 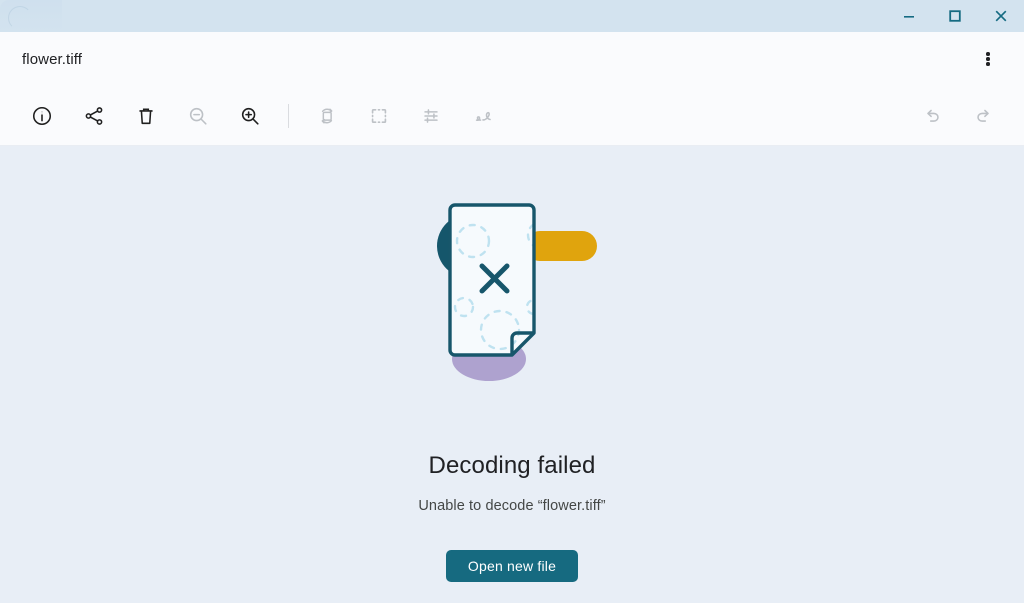 I want to click on close-icon, so click(x=1001, y=16).